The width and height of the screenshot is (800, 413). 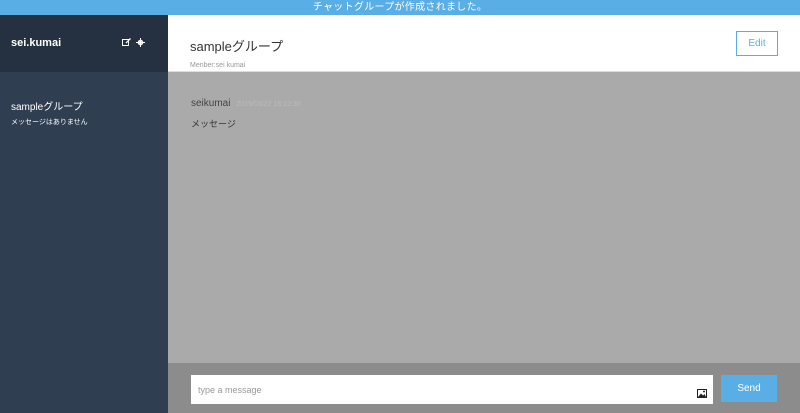 I want to click on sidebar-header: sei.kumai, so click(x=84, y=43).